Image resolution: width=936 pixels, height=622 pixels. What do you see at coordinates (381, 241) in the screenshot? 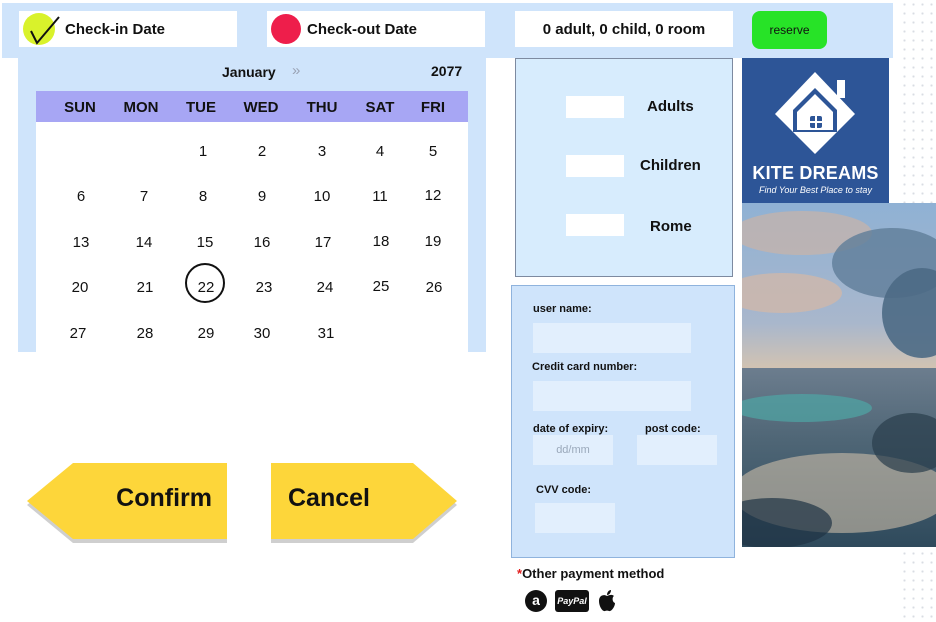
I see `calendar-date: 18` at bounding box center [381, 241].